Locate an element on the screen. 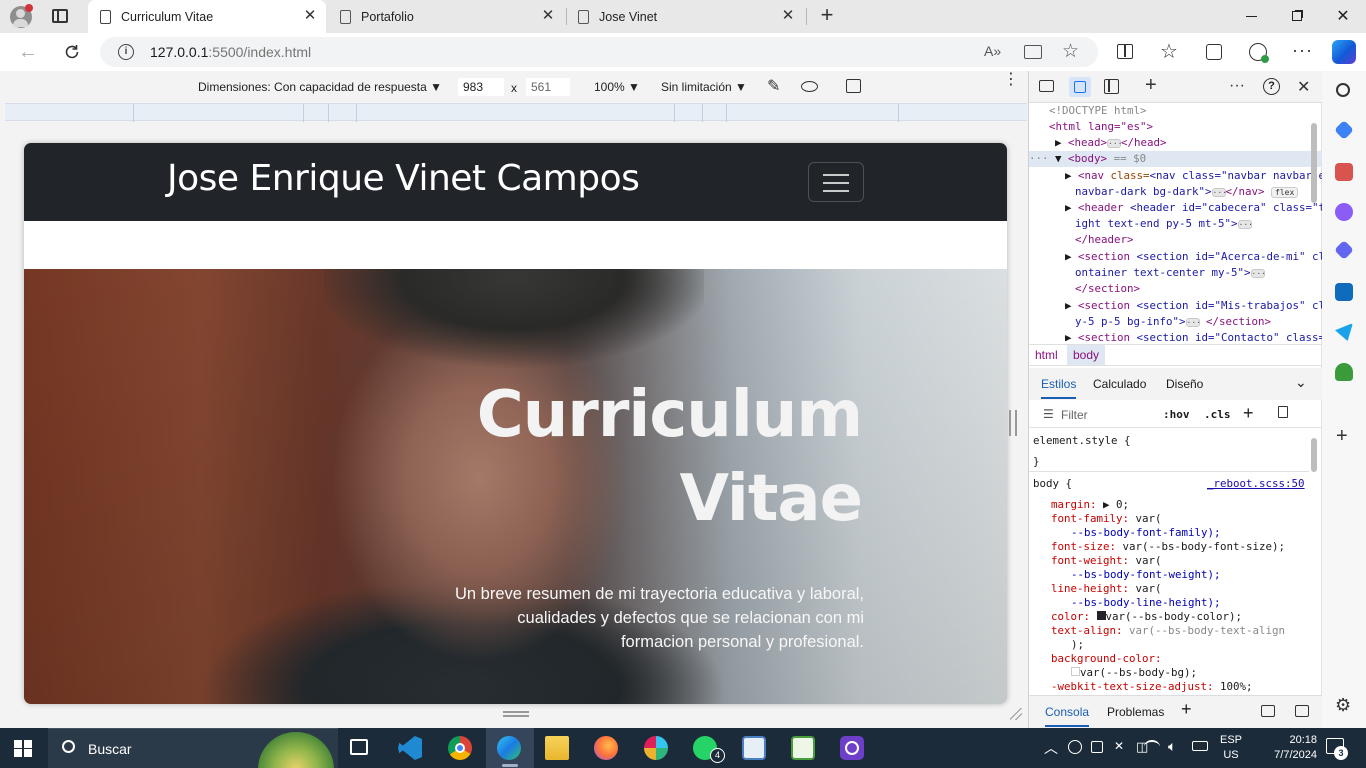  undock-drawer-icon is located at coordinates (1268, 711).